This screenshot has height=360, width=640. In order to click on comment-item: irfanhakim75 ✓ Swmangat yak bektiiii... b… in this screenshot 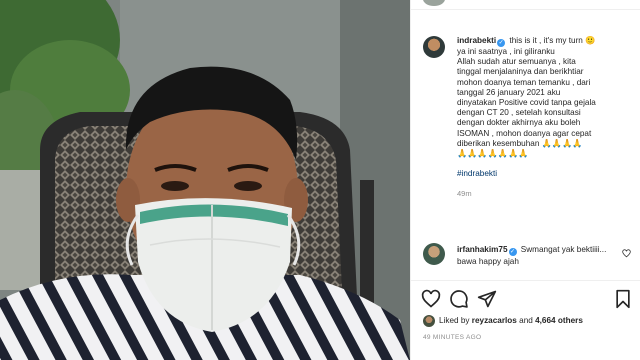, I will do `click(528, 258)`.